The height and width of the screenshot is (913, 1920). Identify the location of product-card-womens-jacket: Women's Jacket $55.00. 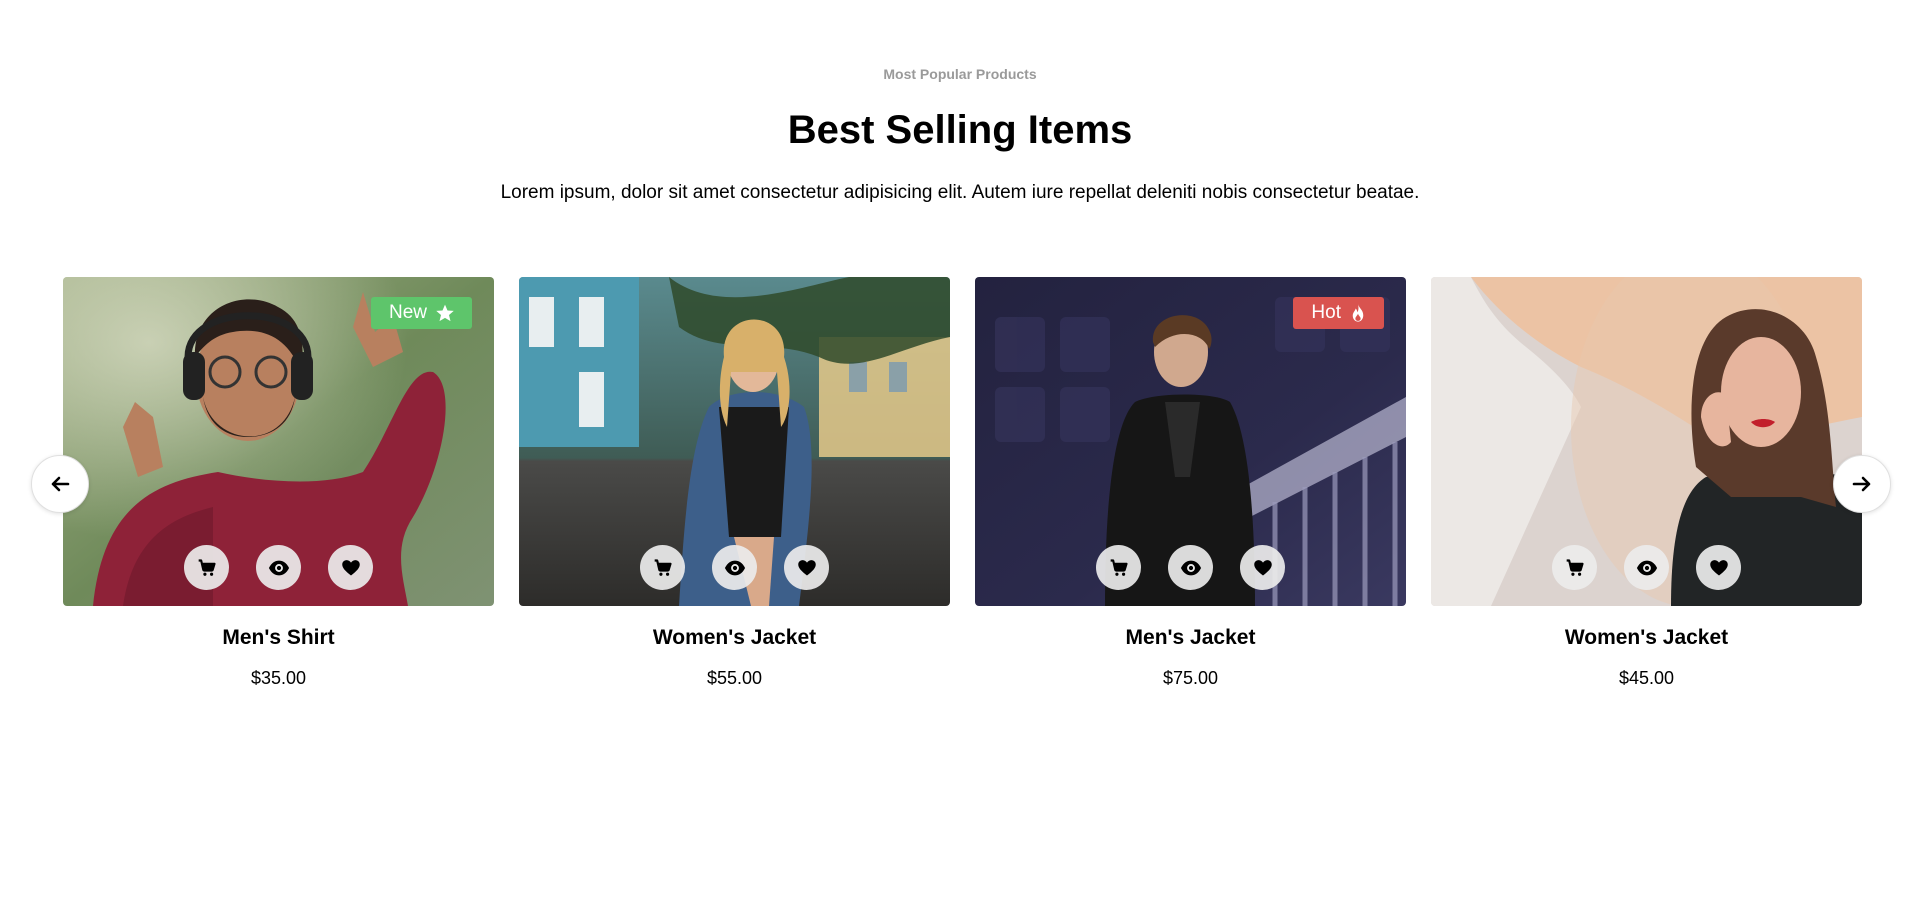
(734, 483).